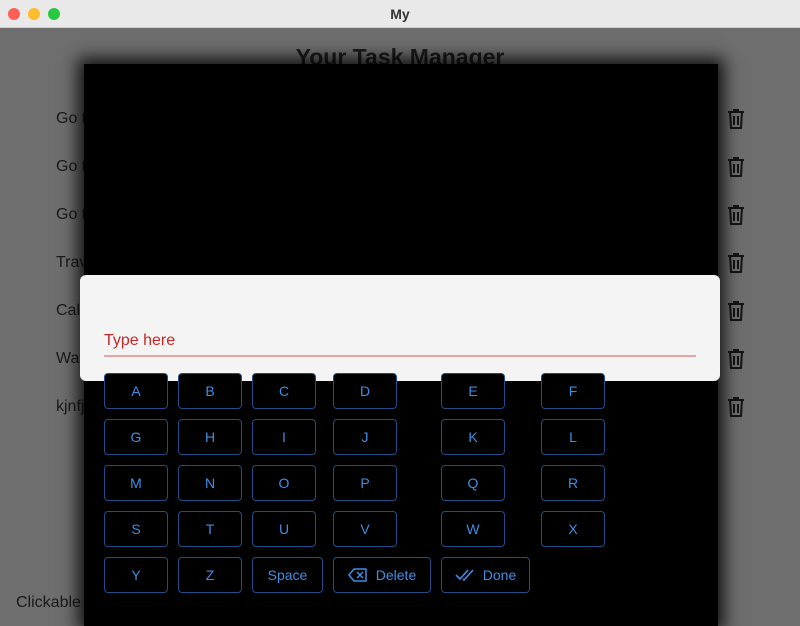  Describe the element at coordinates (358, 575) in the screenshot. I see `backspace-icon` at that location.